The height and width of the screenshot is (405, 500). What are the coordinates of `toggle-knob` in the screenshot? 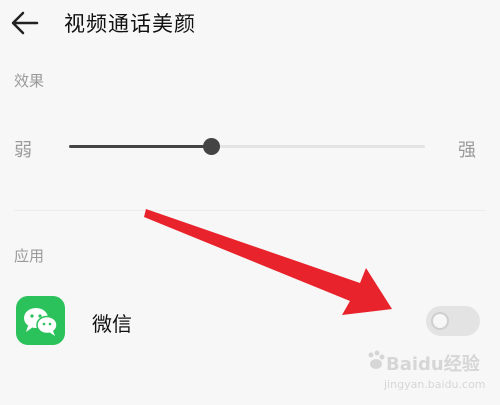 It's located at (440, 321).